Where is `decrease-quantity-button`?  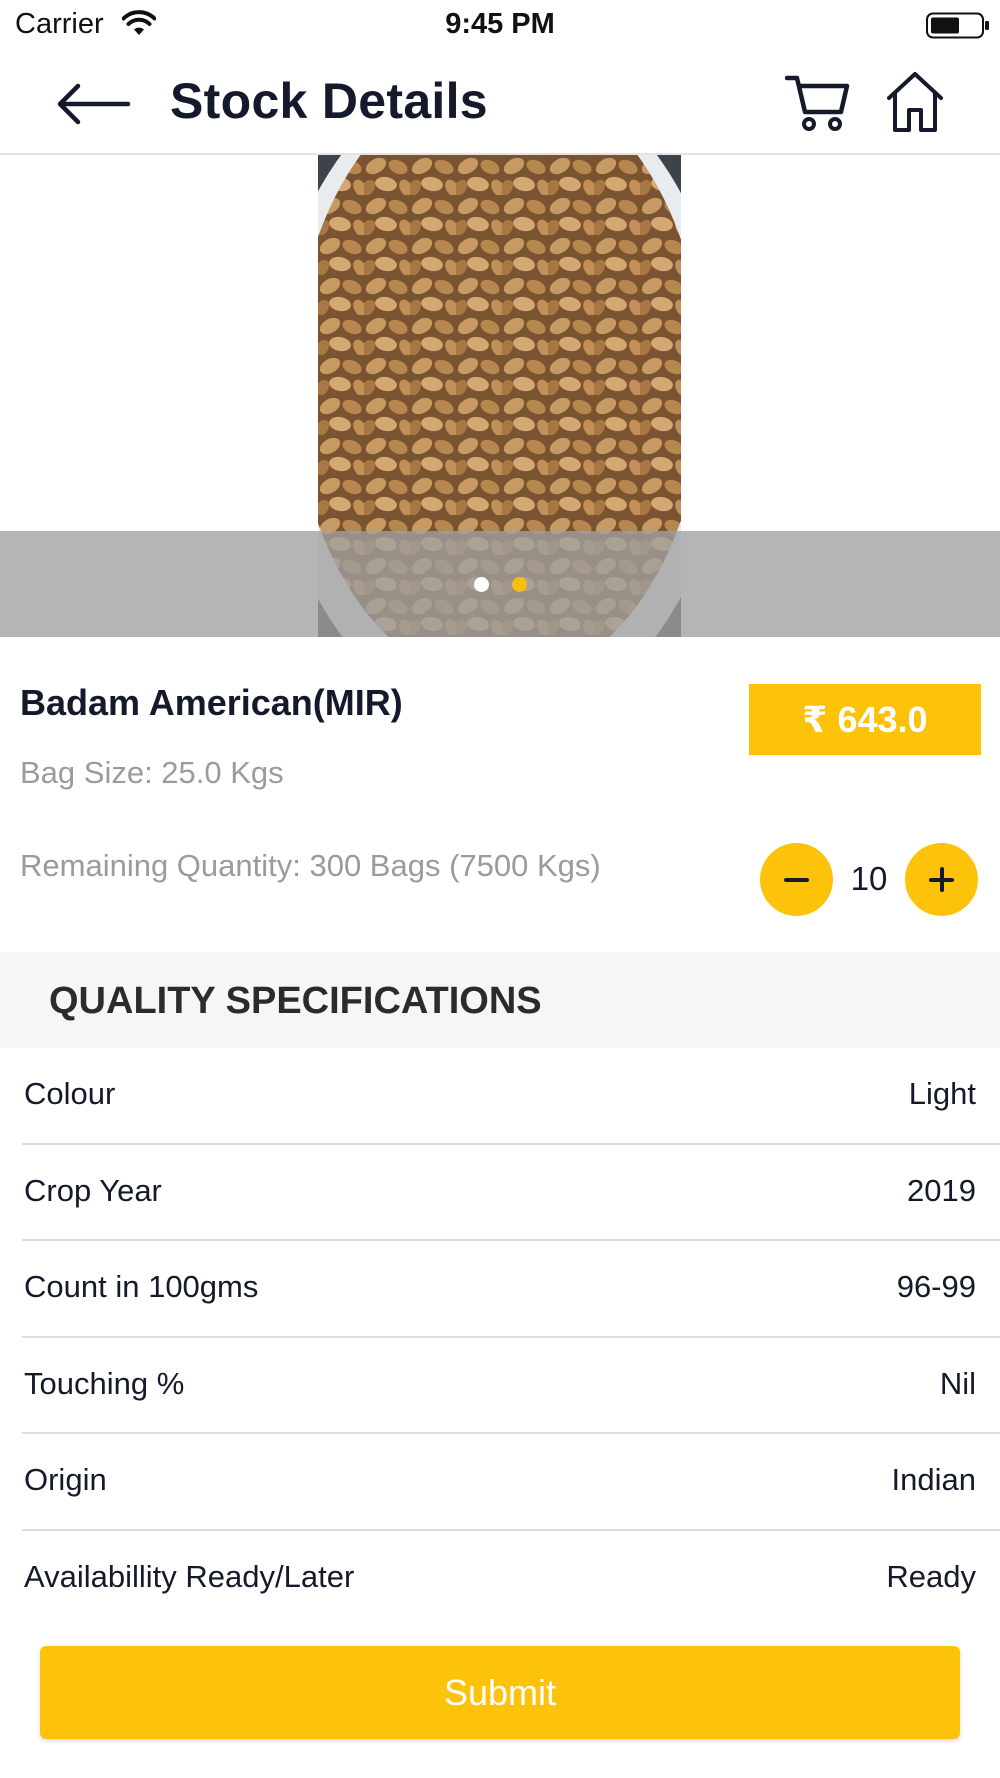
decrease-quantity-button is located at coordinates (796, 879).